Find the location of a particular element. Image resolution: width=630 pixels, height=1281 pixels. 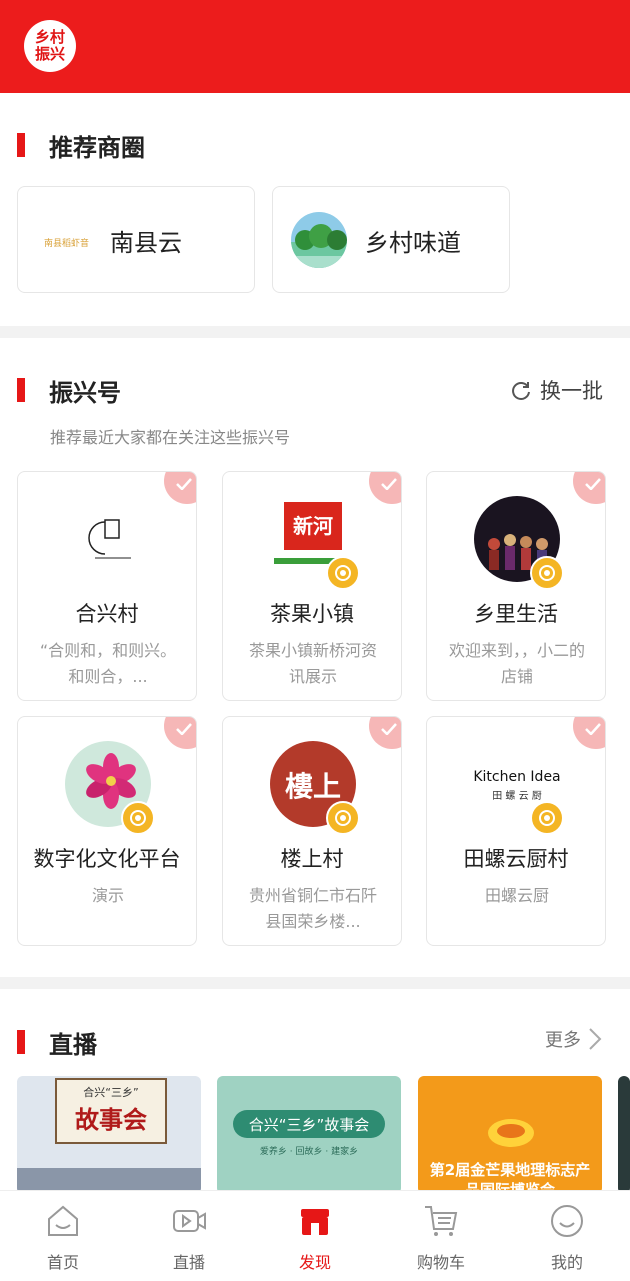

tab-discover: 发现 is located at coordinates (315, 1236).